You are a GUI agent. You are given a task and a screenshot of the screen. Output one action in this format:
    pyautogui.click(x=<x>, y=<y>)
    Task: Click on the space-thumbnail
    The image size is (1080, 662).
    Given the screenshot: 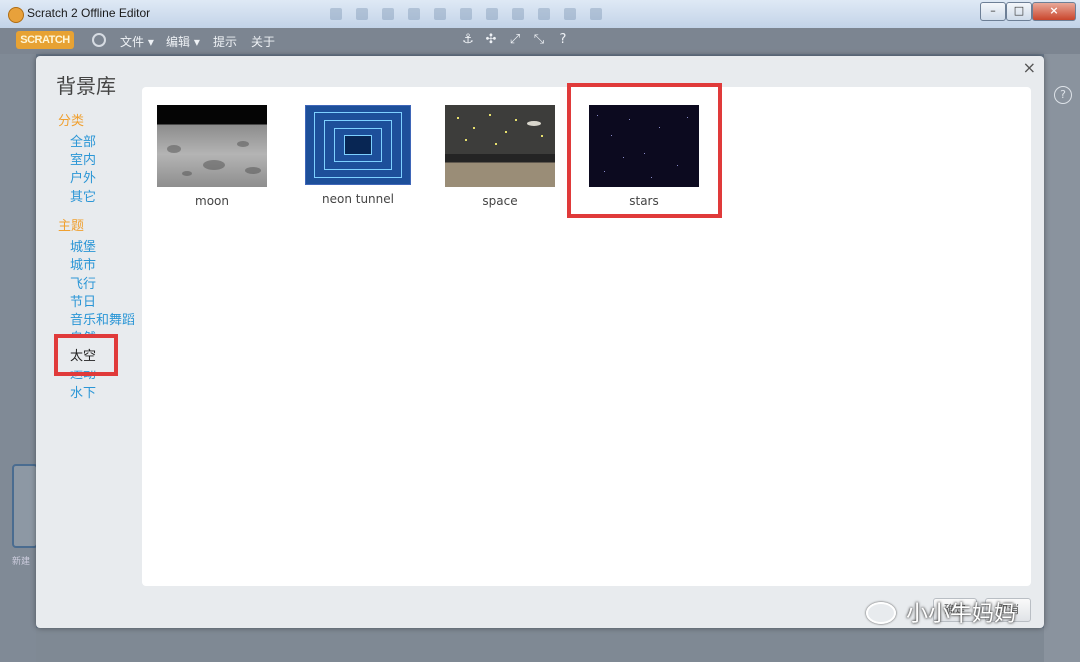 What is the action you would take?
    pyautogui.click(x=500, y=146)
    